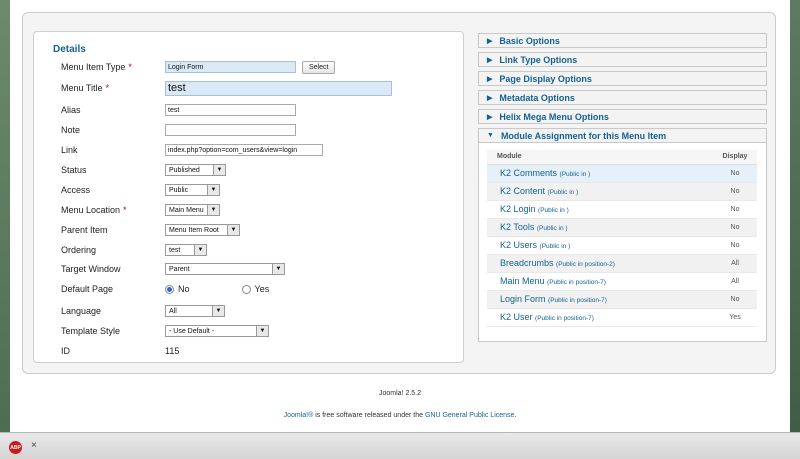 The width and height of the screenshot is (800, 459). What do you see at coordinates (195, 311) in the screenshot?
I see `language-select: All ▼` at bounding box center [195, 311].